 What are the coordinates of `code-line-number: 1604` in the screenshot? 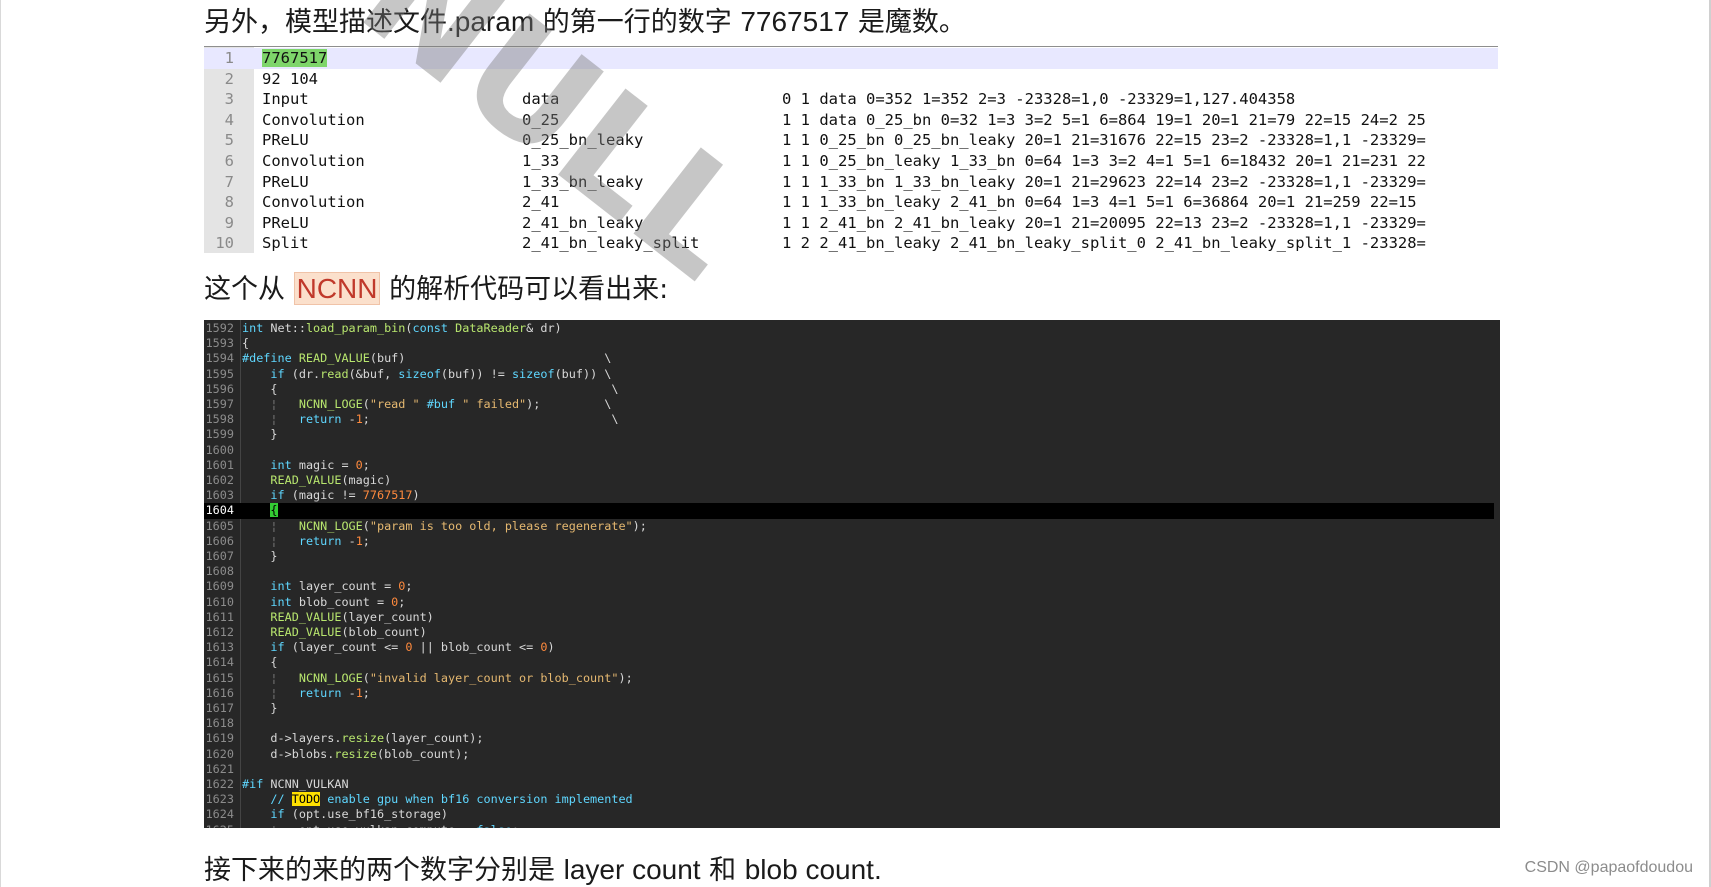 It's located at (219, 510).